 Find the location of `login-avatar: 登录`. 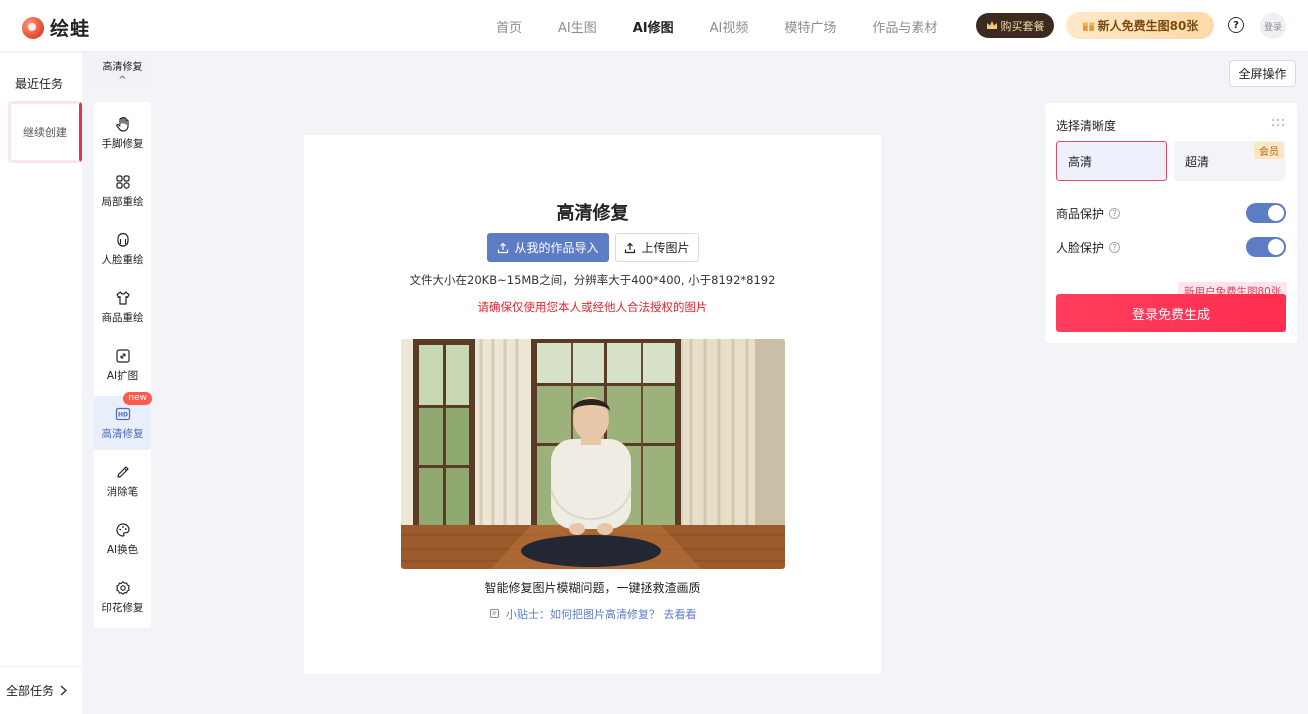

login-avatar: 登录 is located at coordinates (1273, 26).